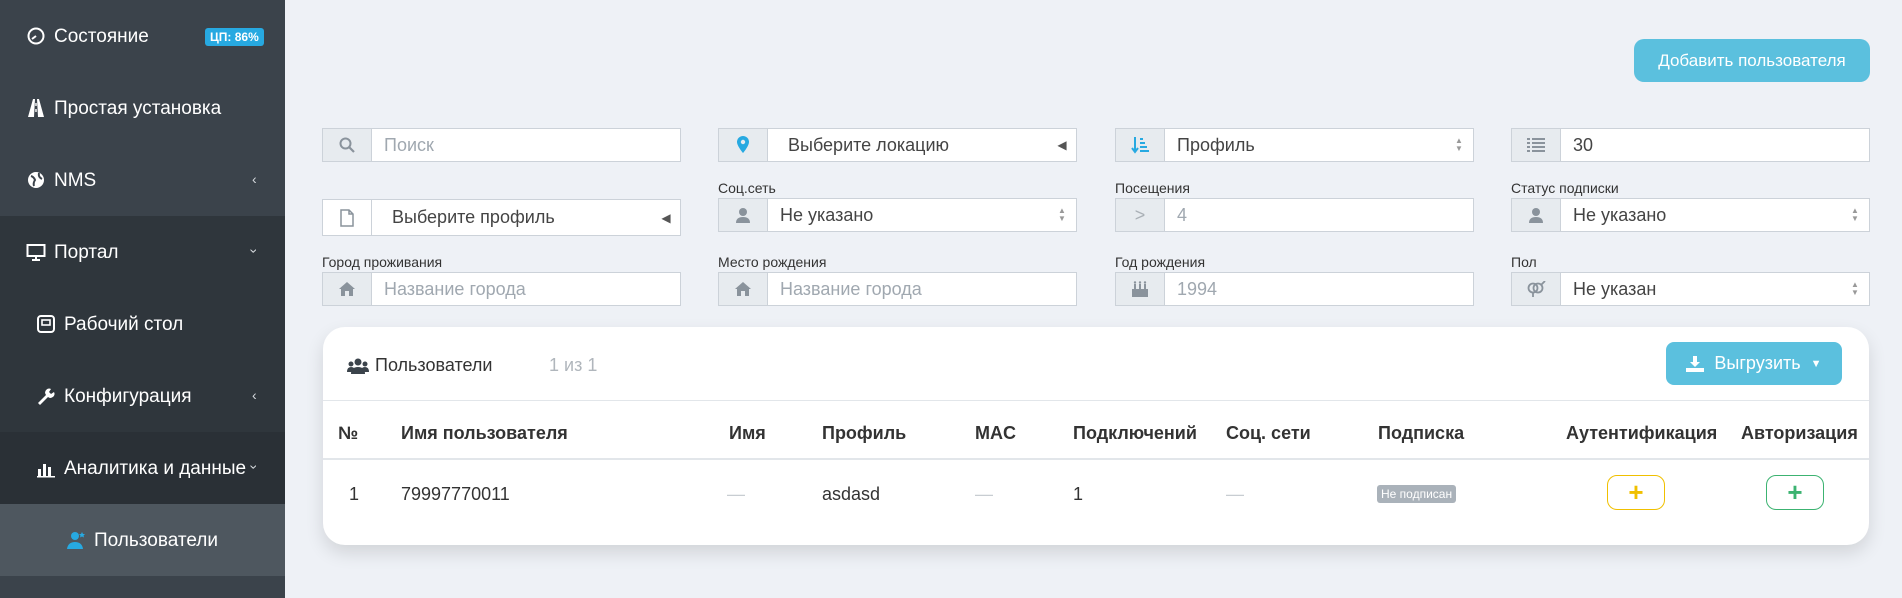 The image size is (1902, 598). I want to click on sidebar-item-users: Пользователи, so click(142, 540).